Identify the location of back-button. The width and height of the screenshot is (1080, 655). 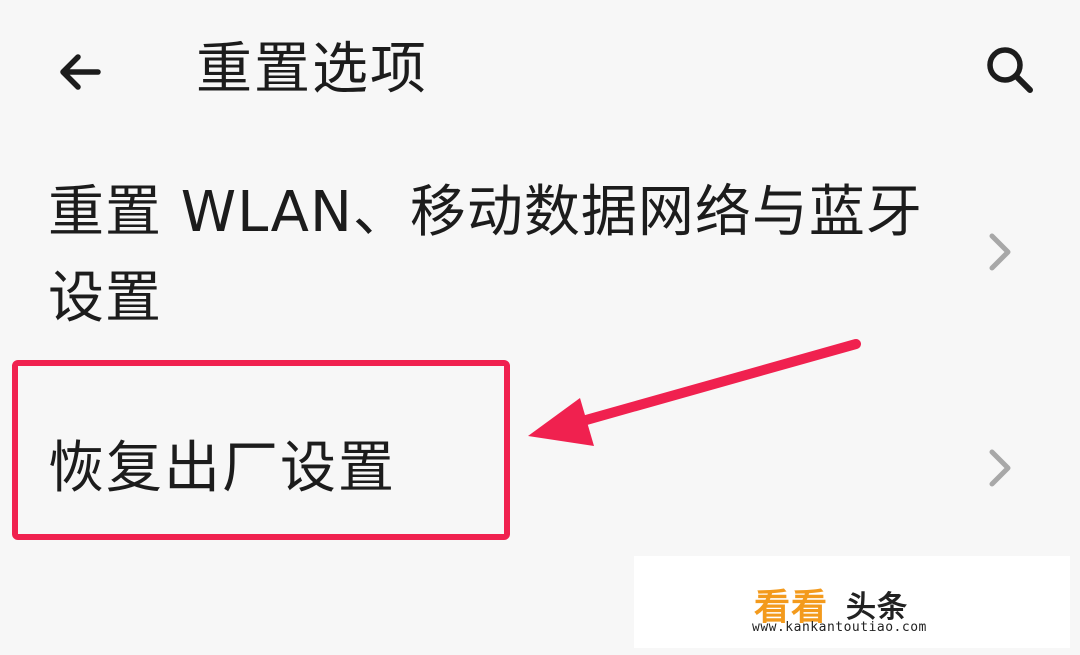
(80, 72).